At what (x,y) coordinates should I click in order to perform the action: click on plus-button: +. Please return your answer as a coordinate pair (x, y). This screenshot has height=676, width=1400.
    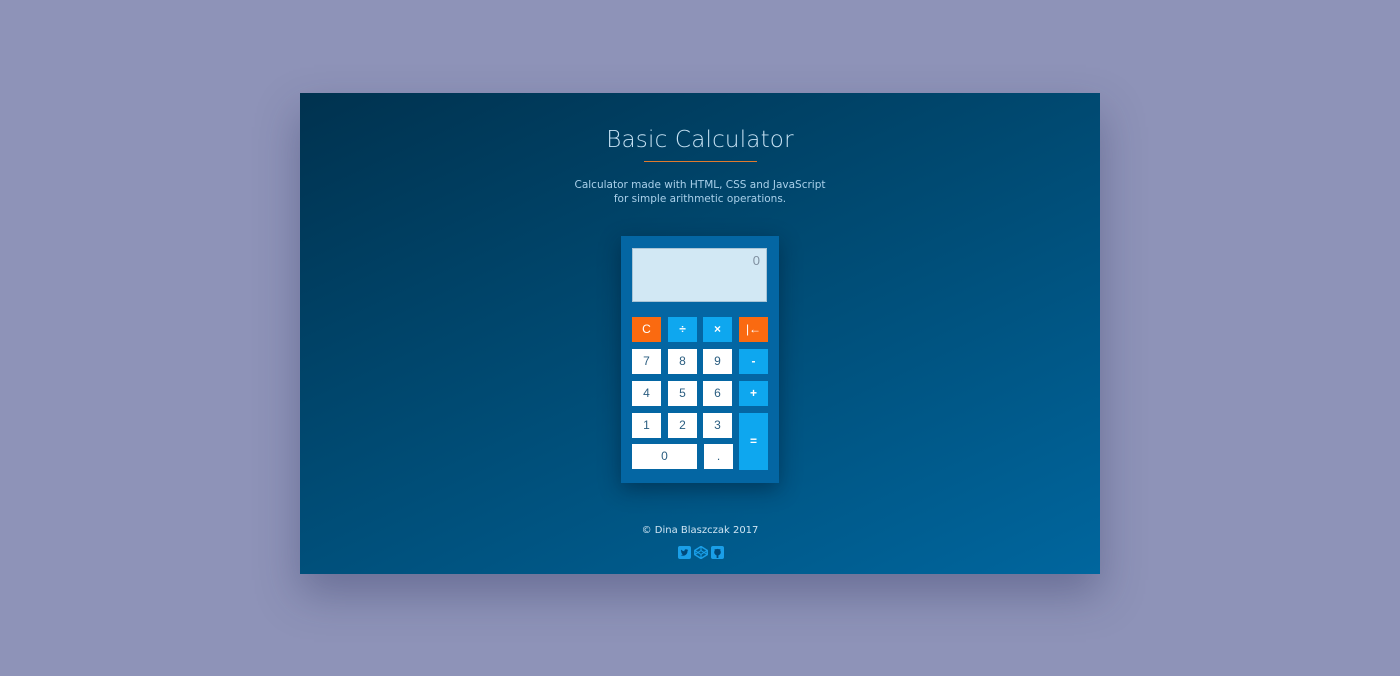
    Looking at the image, I should click on (753, 393).